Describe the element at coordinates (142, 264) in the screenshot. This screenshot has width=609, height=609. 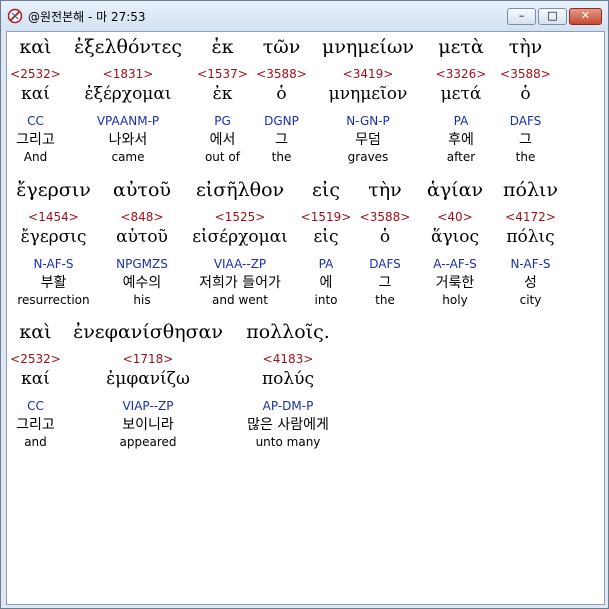
I see `morphology-code: NPGMZS` at that location.